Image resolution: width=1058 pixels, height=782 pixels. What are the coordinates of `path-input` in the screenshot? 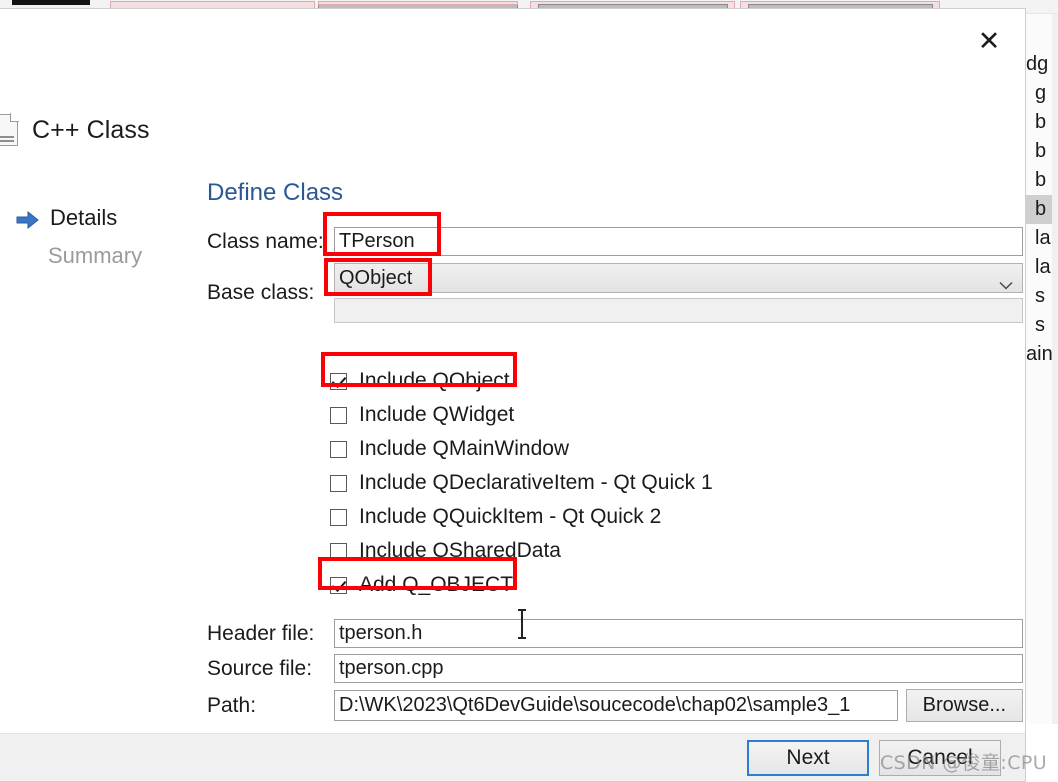 It's located at (616, 705).